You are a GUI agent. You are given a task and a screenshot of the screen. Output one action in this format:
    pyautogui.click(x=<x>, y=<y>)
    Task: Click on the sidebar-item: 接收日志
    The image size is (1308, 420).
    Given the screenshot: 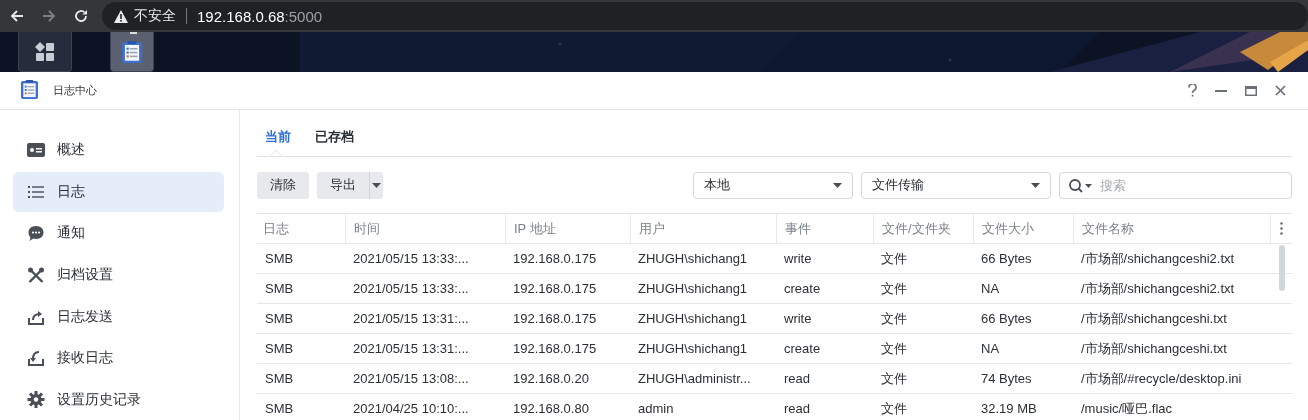 What is the action you would take?
    pyautogui.click(x=118, y=358)
    